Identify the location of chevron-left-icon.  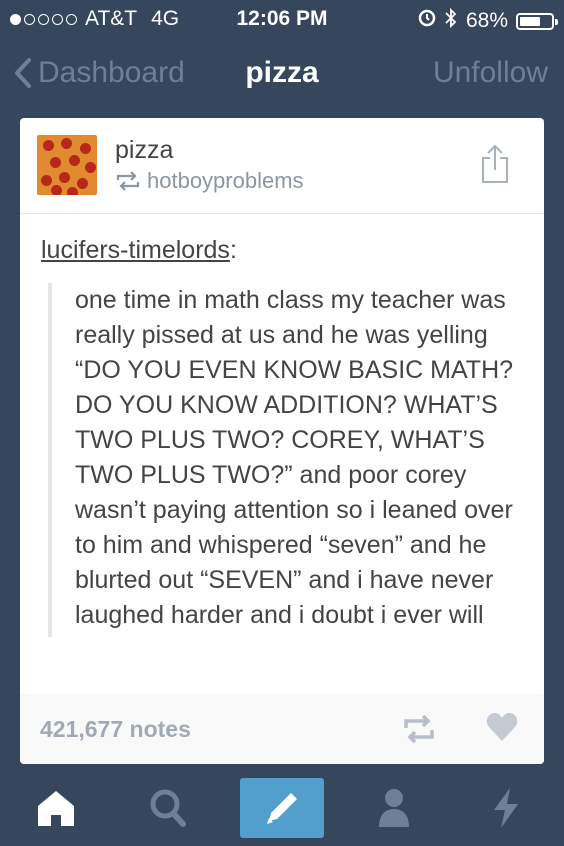
(23, 73).